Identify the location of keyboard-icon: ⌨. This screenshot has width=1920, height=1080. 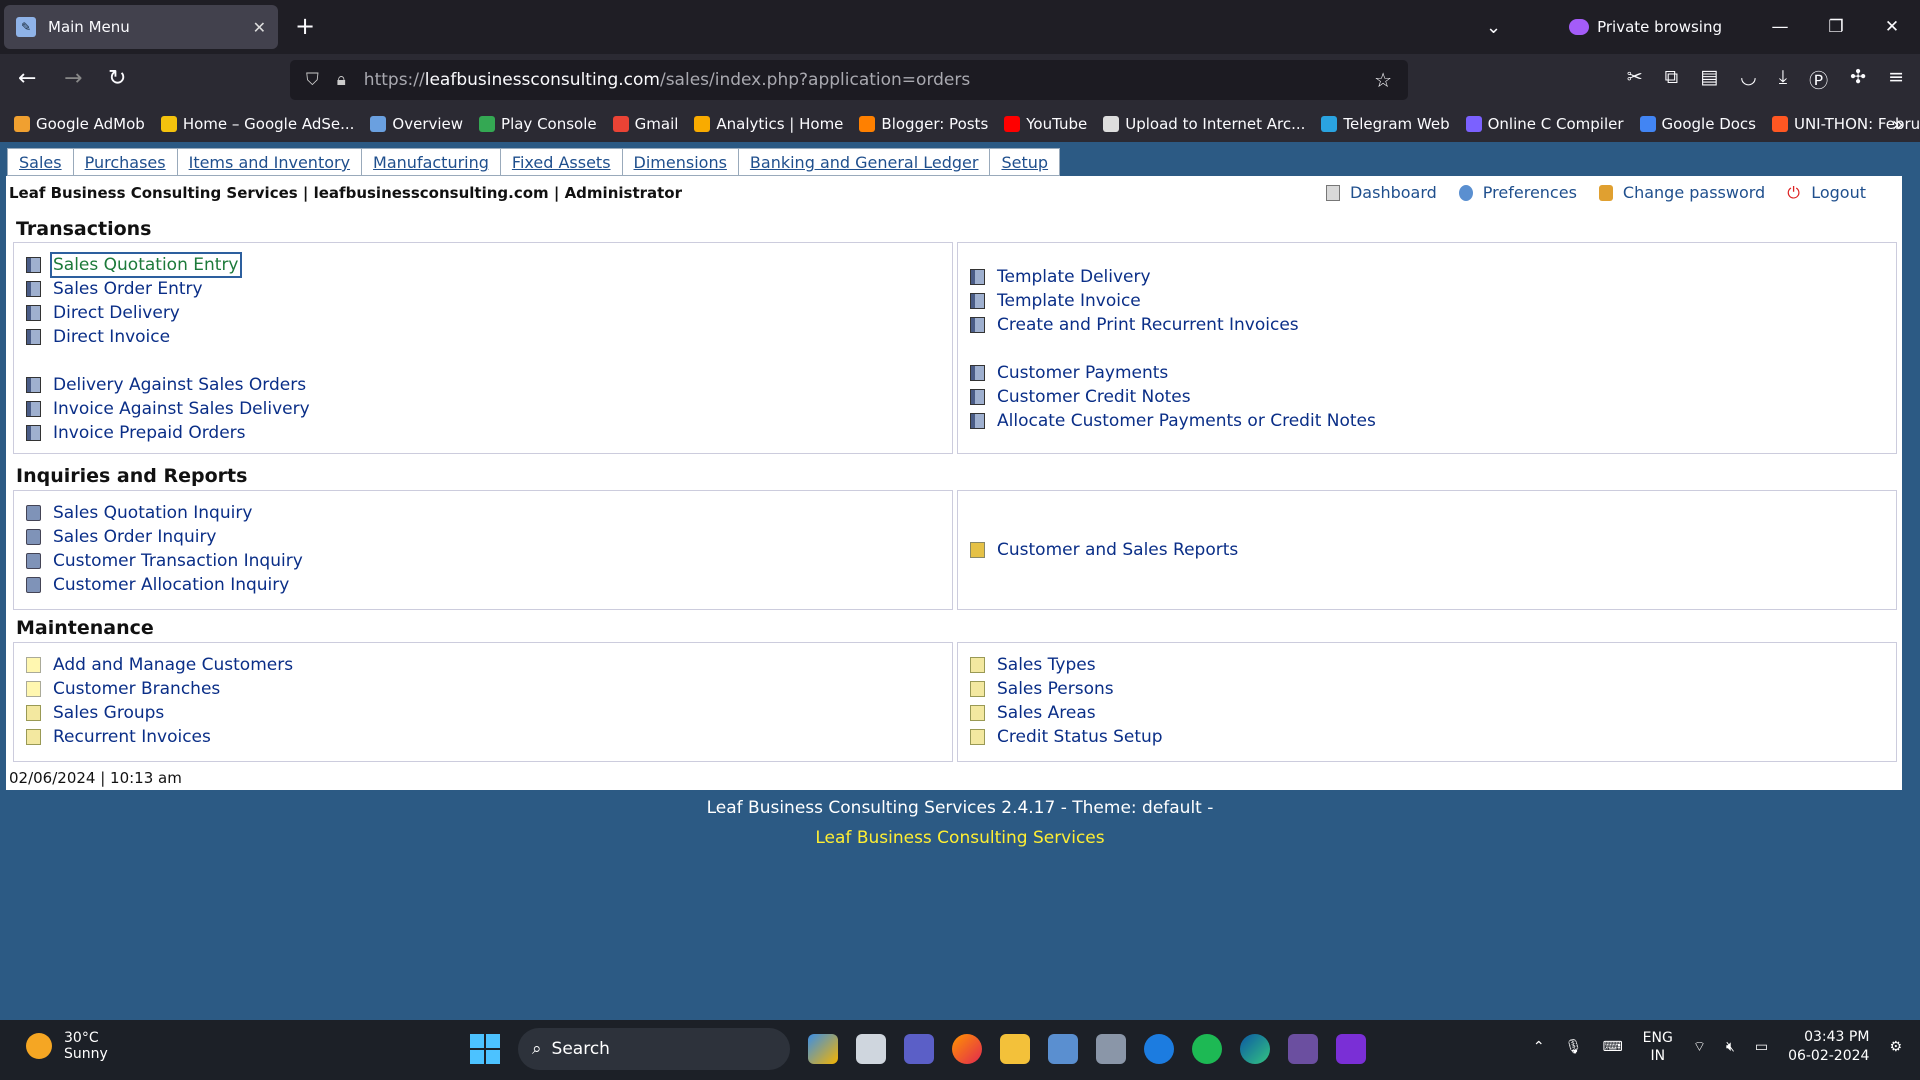
(1612, 1047).